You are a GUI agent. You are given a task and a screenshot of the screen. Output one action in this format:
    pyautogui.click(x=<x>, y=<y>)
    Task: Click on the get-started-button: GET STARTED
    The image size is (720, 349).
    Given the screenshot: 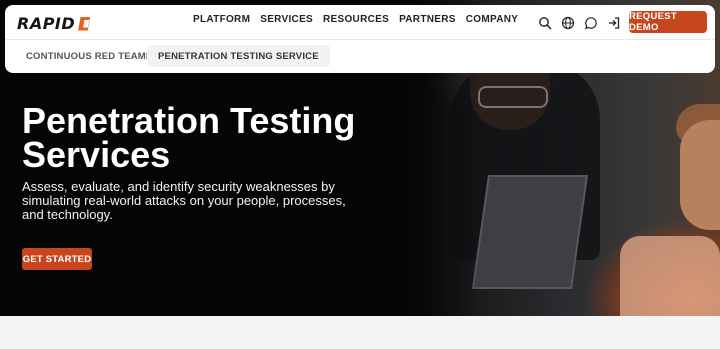 What is the action you would take?
    pyautogui.click(x=57, y=259)
    